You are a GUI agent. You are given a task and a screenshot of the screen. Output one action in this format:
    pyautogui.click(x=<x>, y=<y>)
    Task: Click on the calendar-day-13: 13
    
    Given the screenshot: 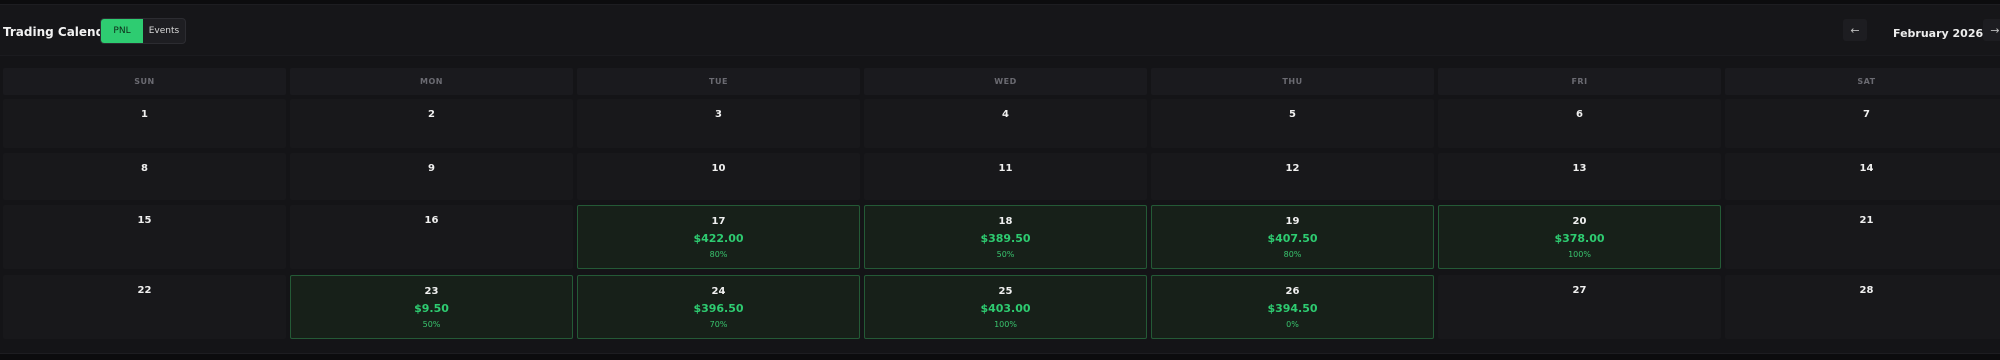 What is the action you would take?
    pyautogui.click(x=1579, y=176)
    